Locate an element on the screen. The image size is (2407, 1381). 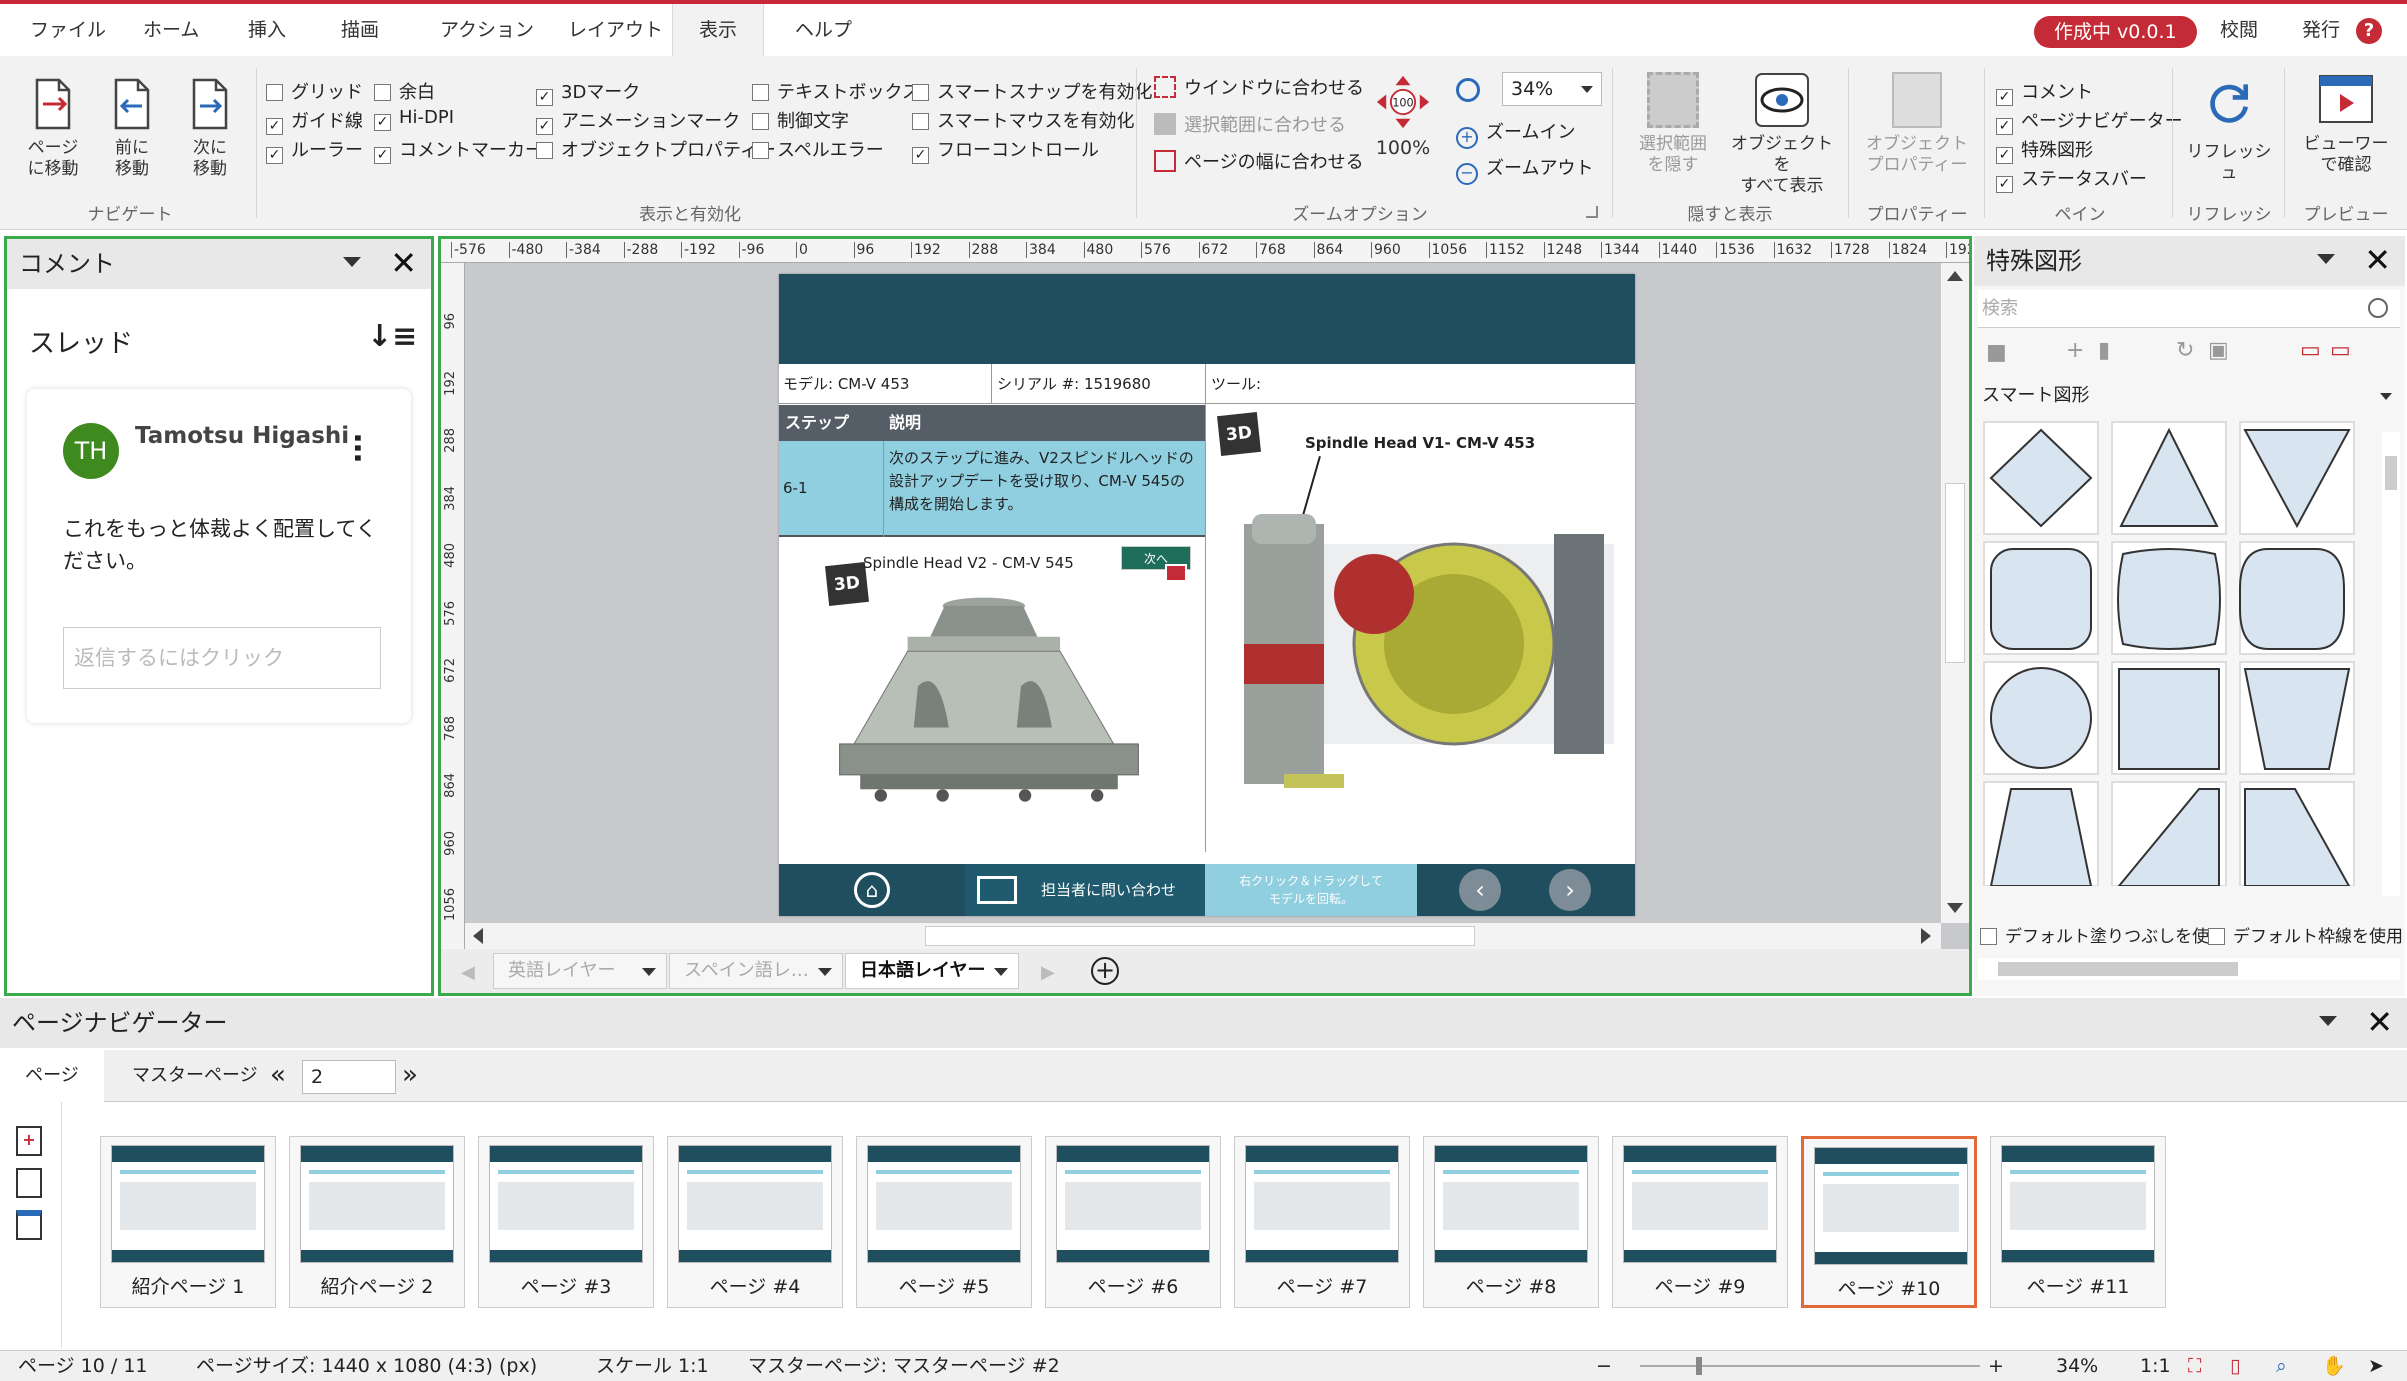
page-thumbnail: ページ #11 is located at coordinates (2078, 1222).